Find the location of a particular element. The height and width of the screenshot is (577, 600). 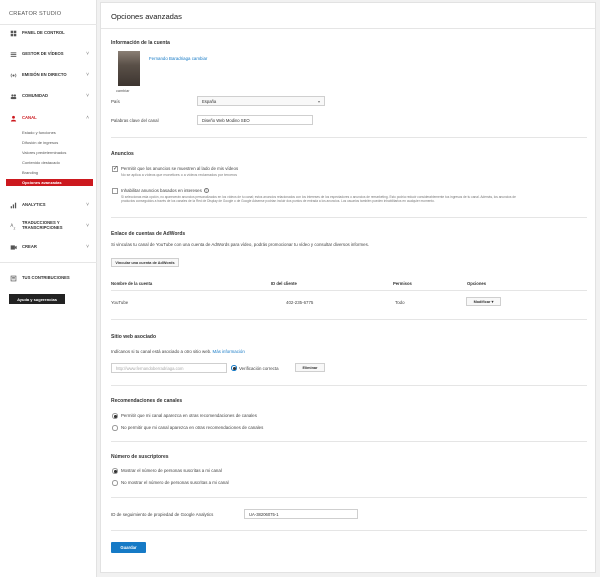

nav-label: TUS CONTRIBUCIONES is located at coordinates (46, 277).